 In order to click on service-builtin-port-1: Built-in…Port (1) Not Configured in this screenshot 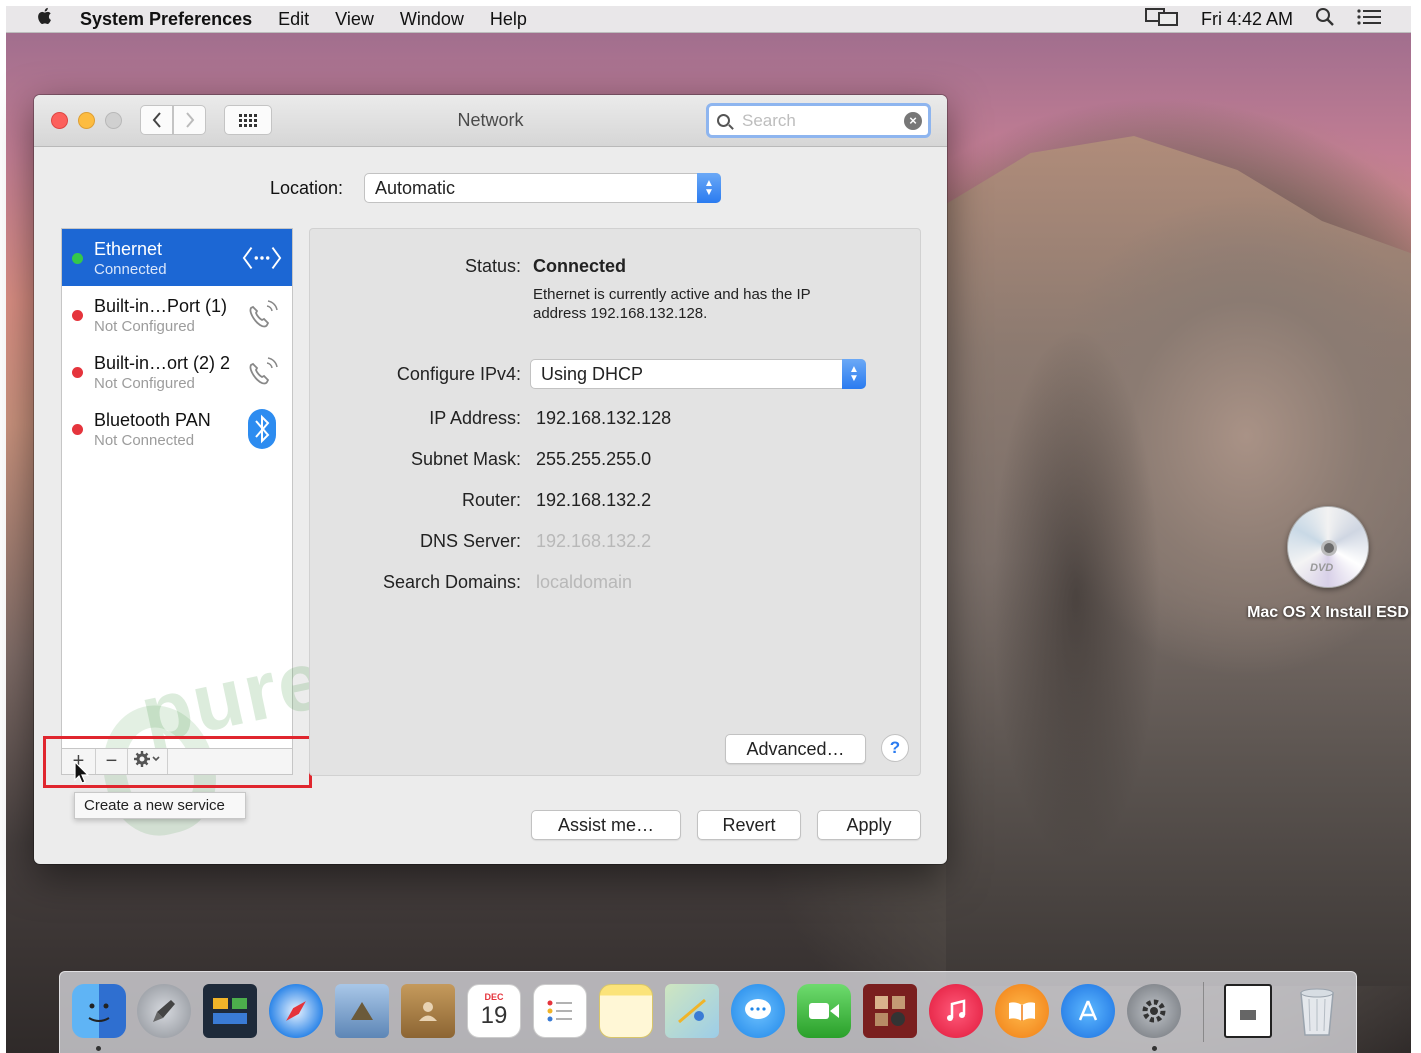, I will do `click(177, 314)`.